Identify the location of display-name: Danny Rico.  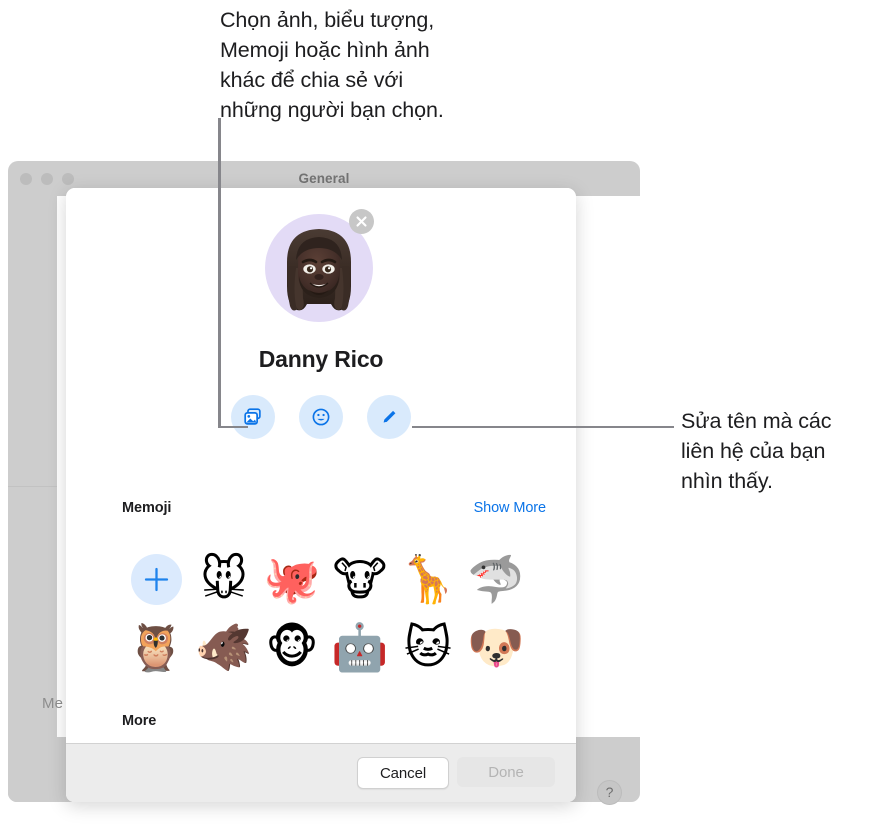
(321, 359).